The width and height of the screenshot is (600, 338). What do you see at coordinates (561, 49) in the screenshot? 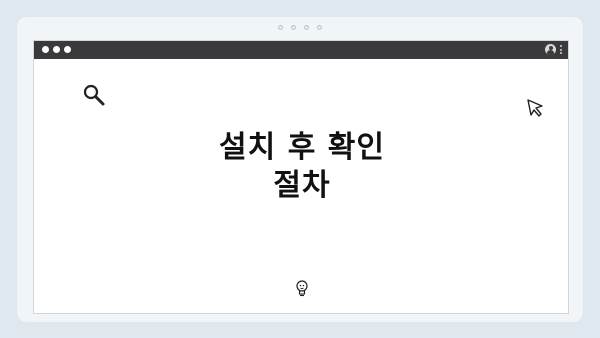
I see `kebab-menu-icon` at bounding box center [561, 49].